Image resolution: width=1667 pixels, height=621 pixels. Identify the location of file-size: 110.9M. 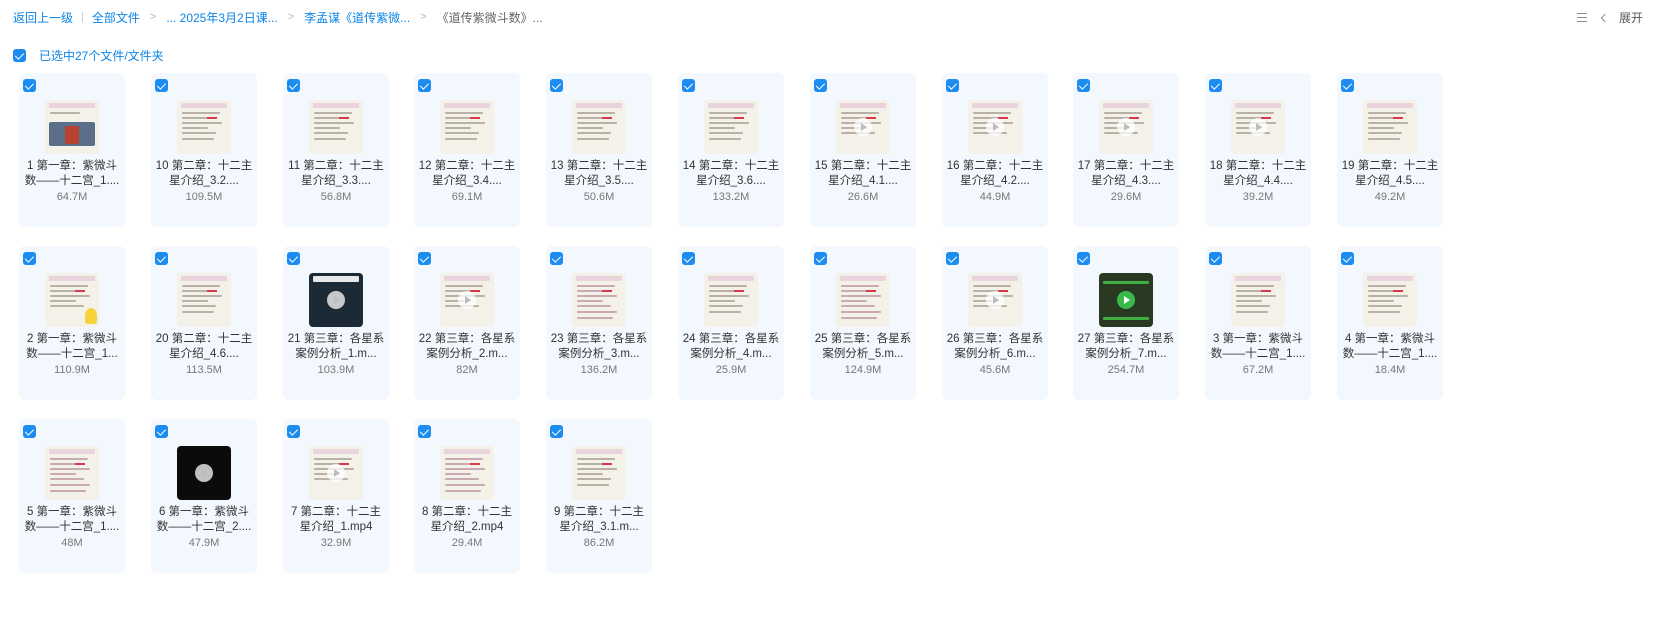
(72, 370).